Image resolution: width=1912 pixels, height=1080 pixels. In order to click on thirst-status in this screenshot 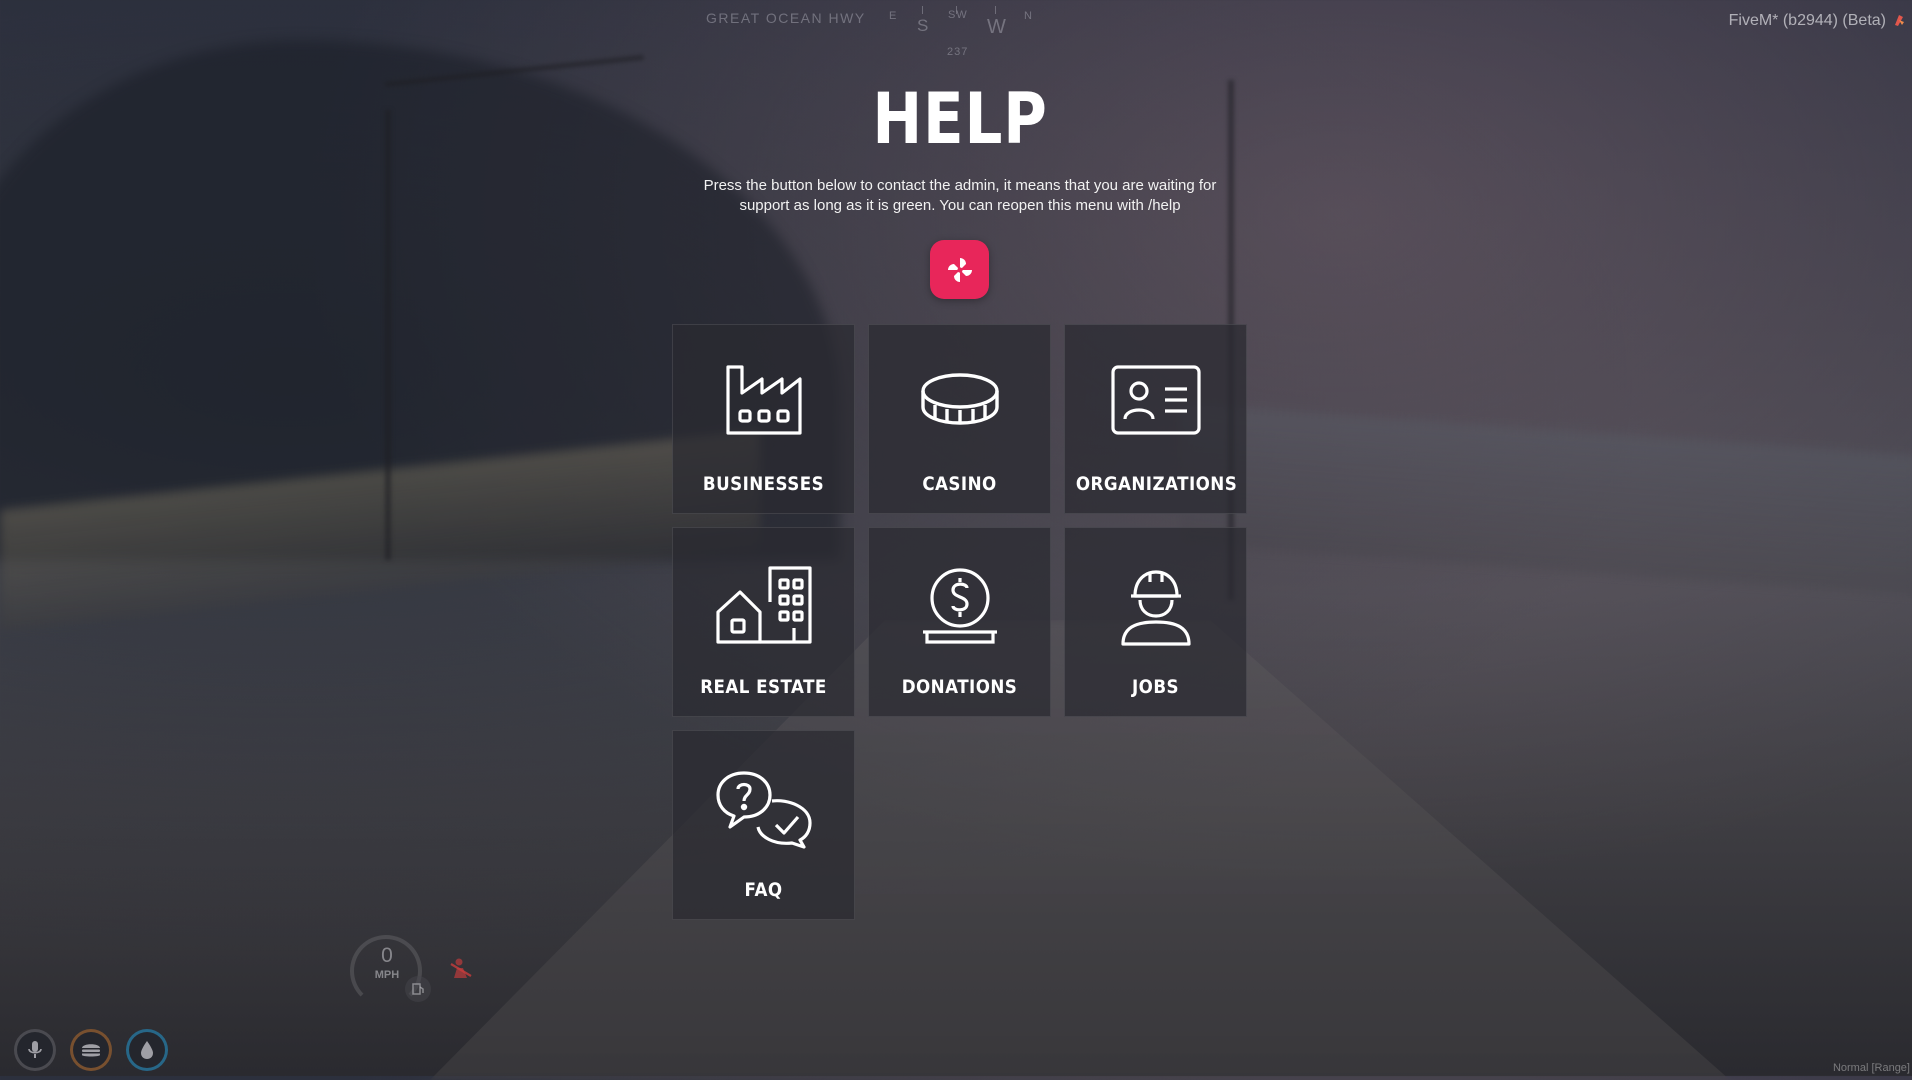, I will do `click(147, 1050)`.